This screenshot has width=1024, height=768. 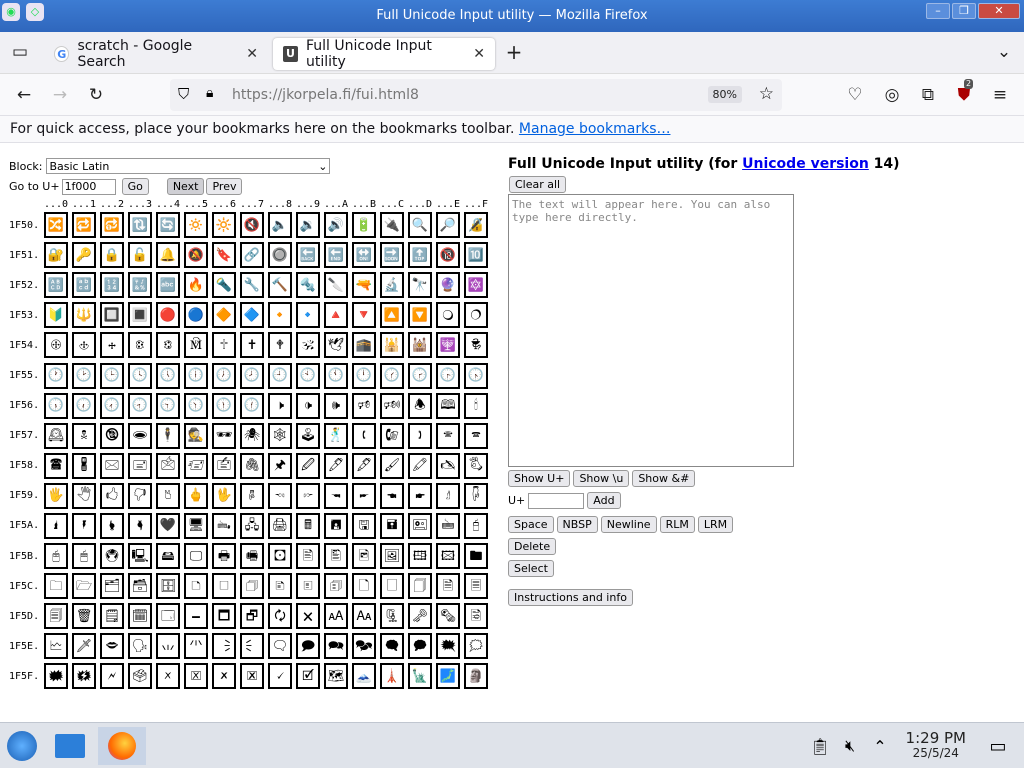 What do you see at coordinates (280, 225) in the screenshot?
I see `char-button: 🔈` at bounding box center [280, 225].